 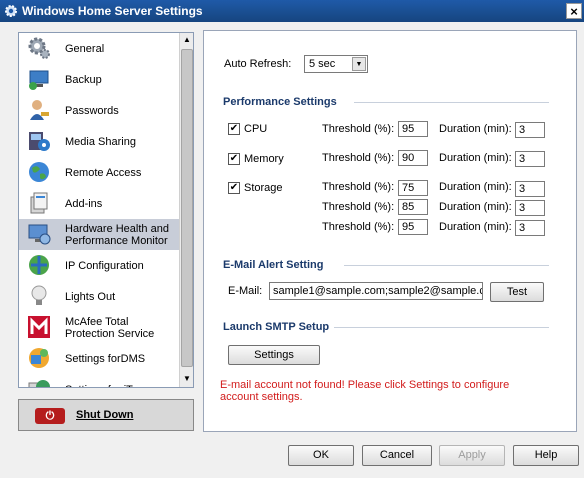 I want to click on sidebar-item-remote-access: Remote Access, so click(x=99, y=172).